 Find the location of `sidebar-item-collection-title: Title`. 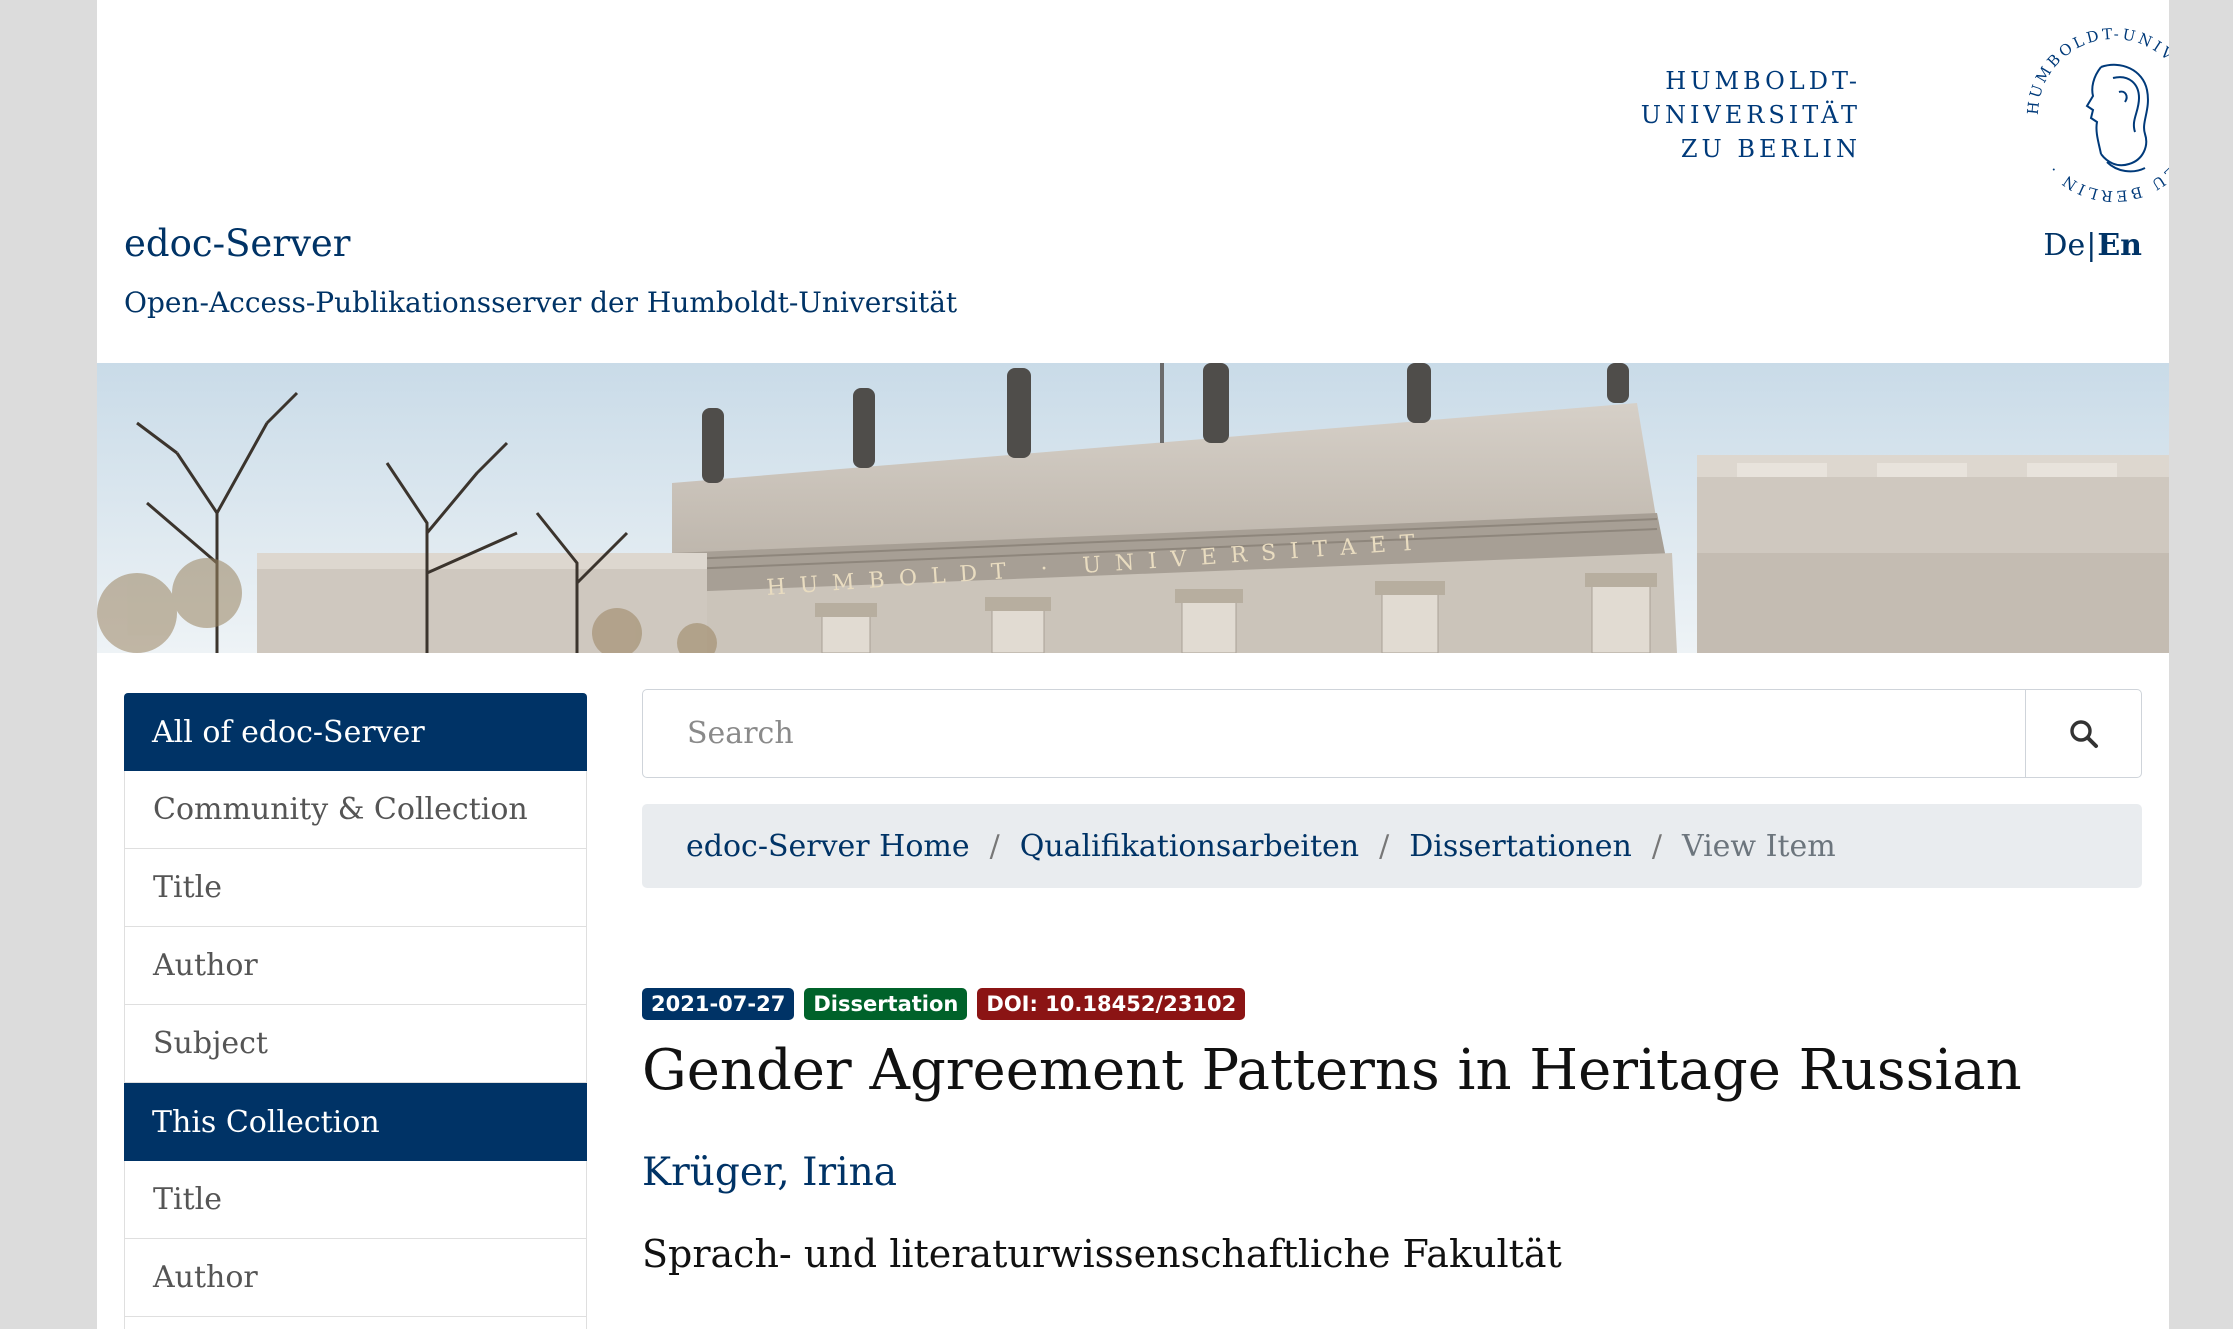

sidebar-item-collection-title: Title is located at coordinates (355, 1200).